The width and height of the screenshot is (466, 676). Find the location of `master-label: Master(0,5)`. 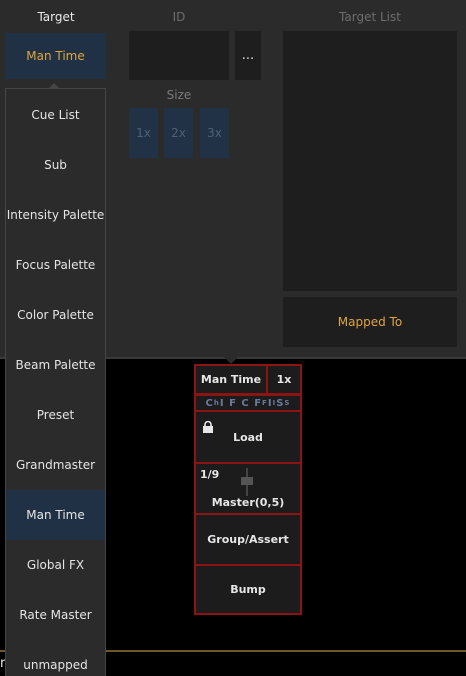

master-label: Master(0,5) is located at coordinates (248, 502).